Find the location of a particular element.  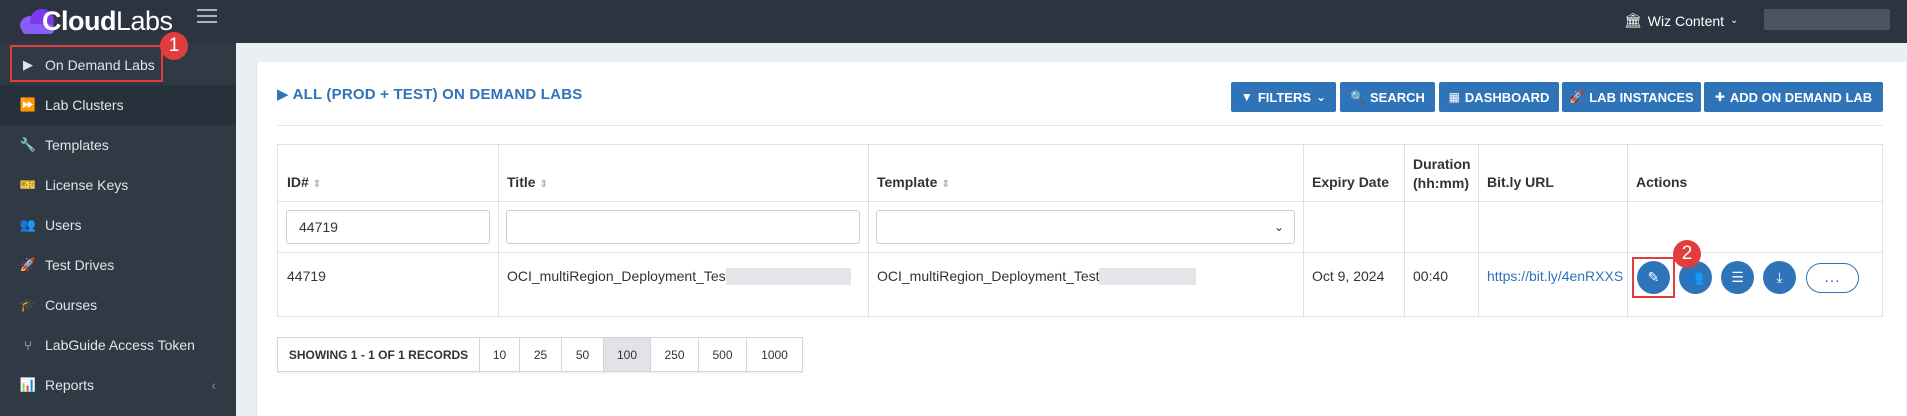

page-size-50: 50 is located at coordinates (583, 354).